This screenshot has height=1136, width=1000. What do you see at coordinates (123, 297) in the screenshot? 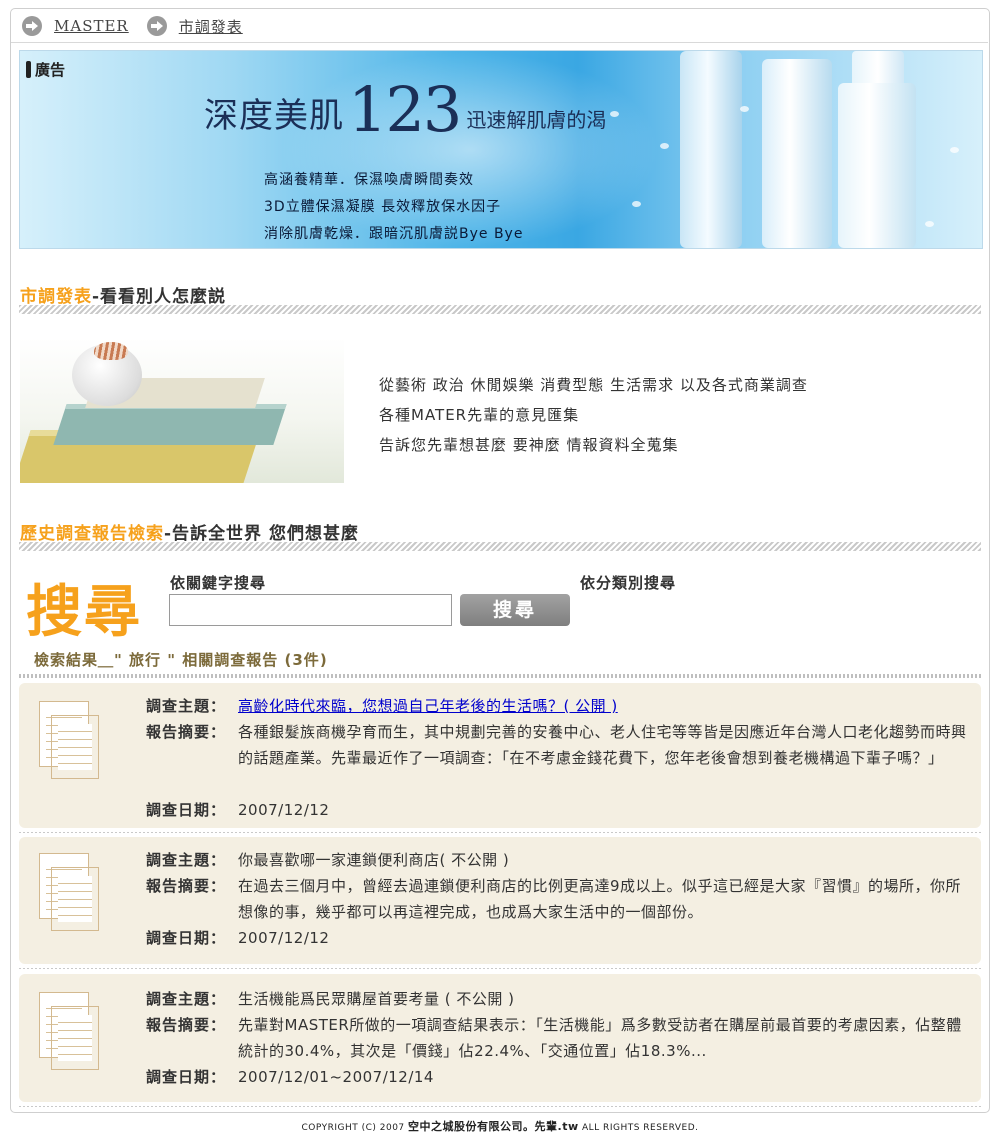
I see `section-title-survey: 市調發表-看看別人怎麼説` at bounding box center [123, 297].